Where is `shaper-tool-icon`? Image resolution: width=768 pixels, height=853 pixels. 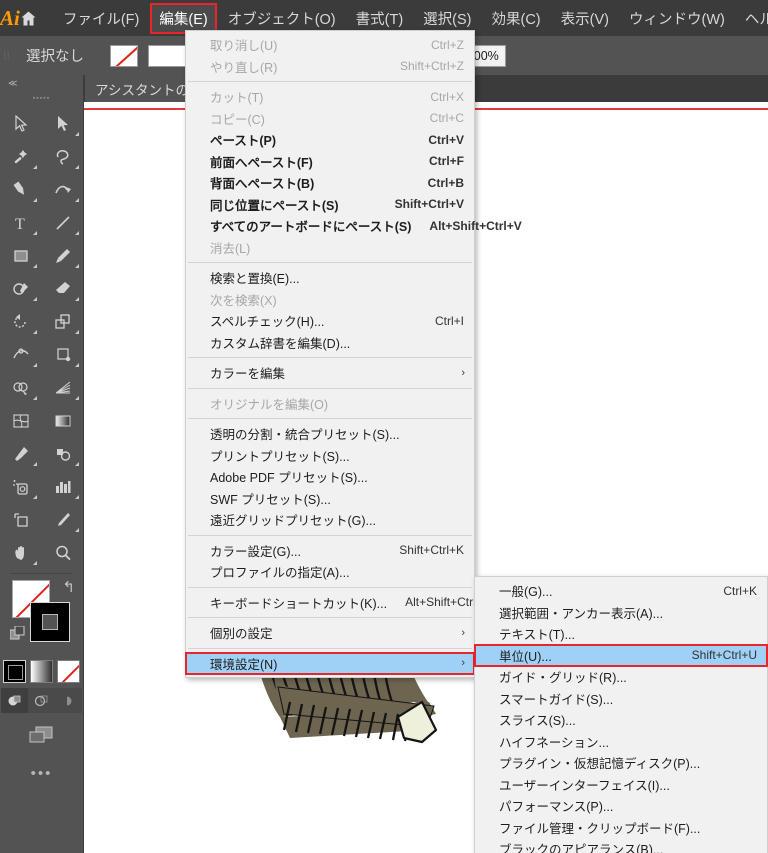
shaper-tool-icon is located at coordinates (21, 288).